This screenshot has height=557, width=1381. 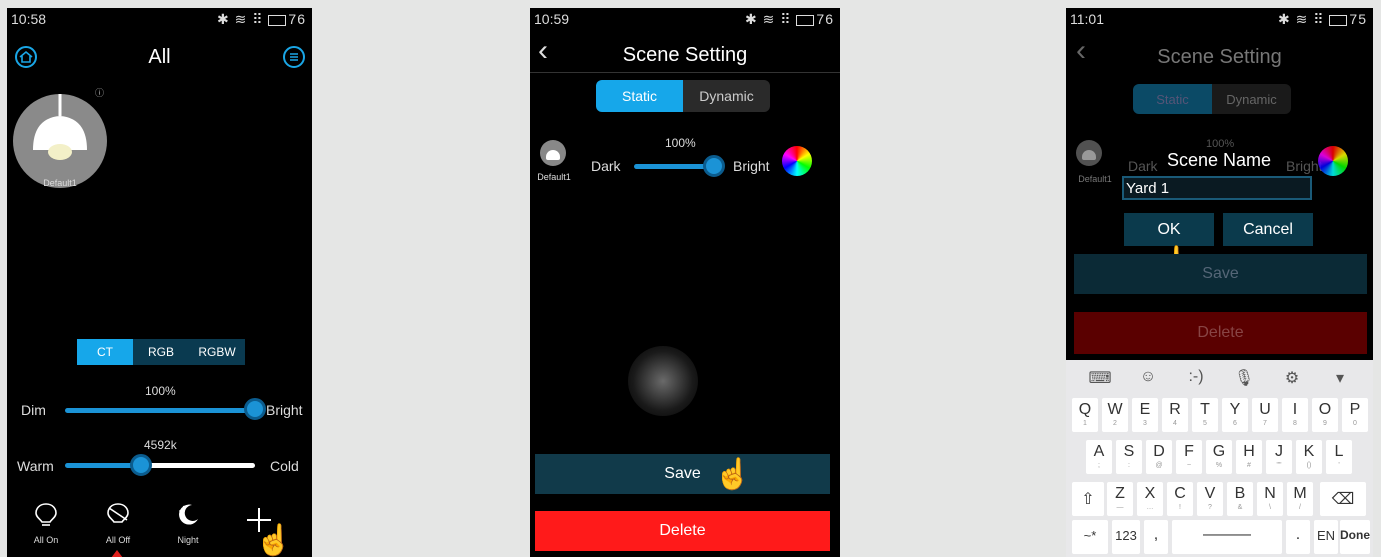 I want to click on key-q: Q1, so click(x=1085, y=415).